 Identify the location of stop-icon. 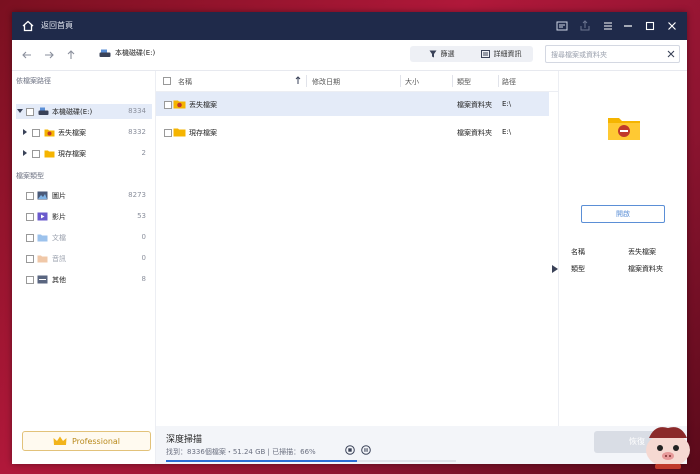
(350, 450).